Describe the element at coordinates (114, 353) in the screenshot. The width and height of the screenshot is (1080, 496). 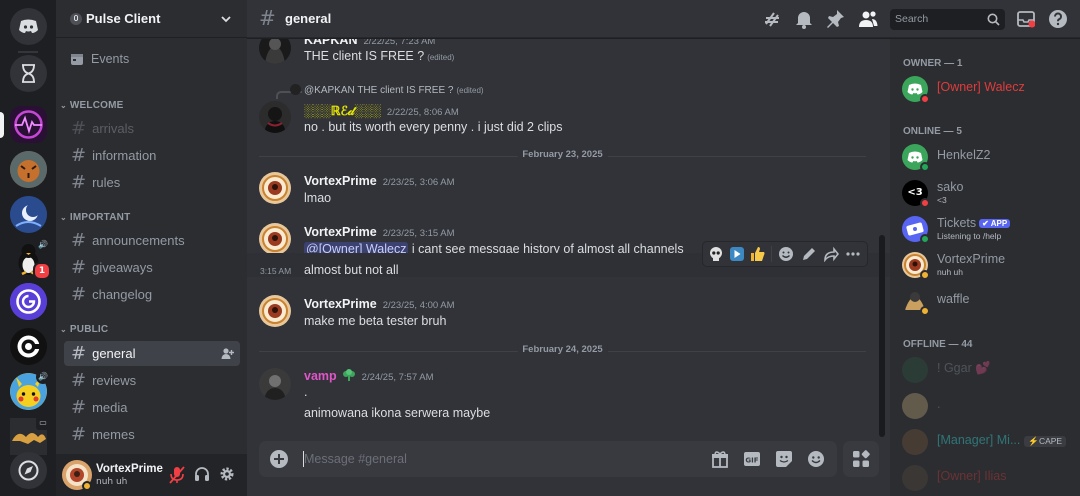
I see `channel-name: general` at that location.